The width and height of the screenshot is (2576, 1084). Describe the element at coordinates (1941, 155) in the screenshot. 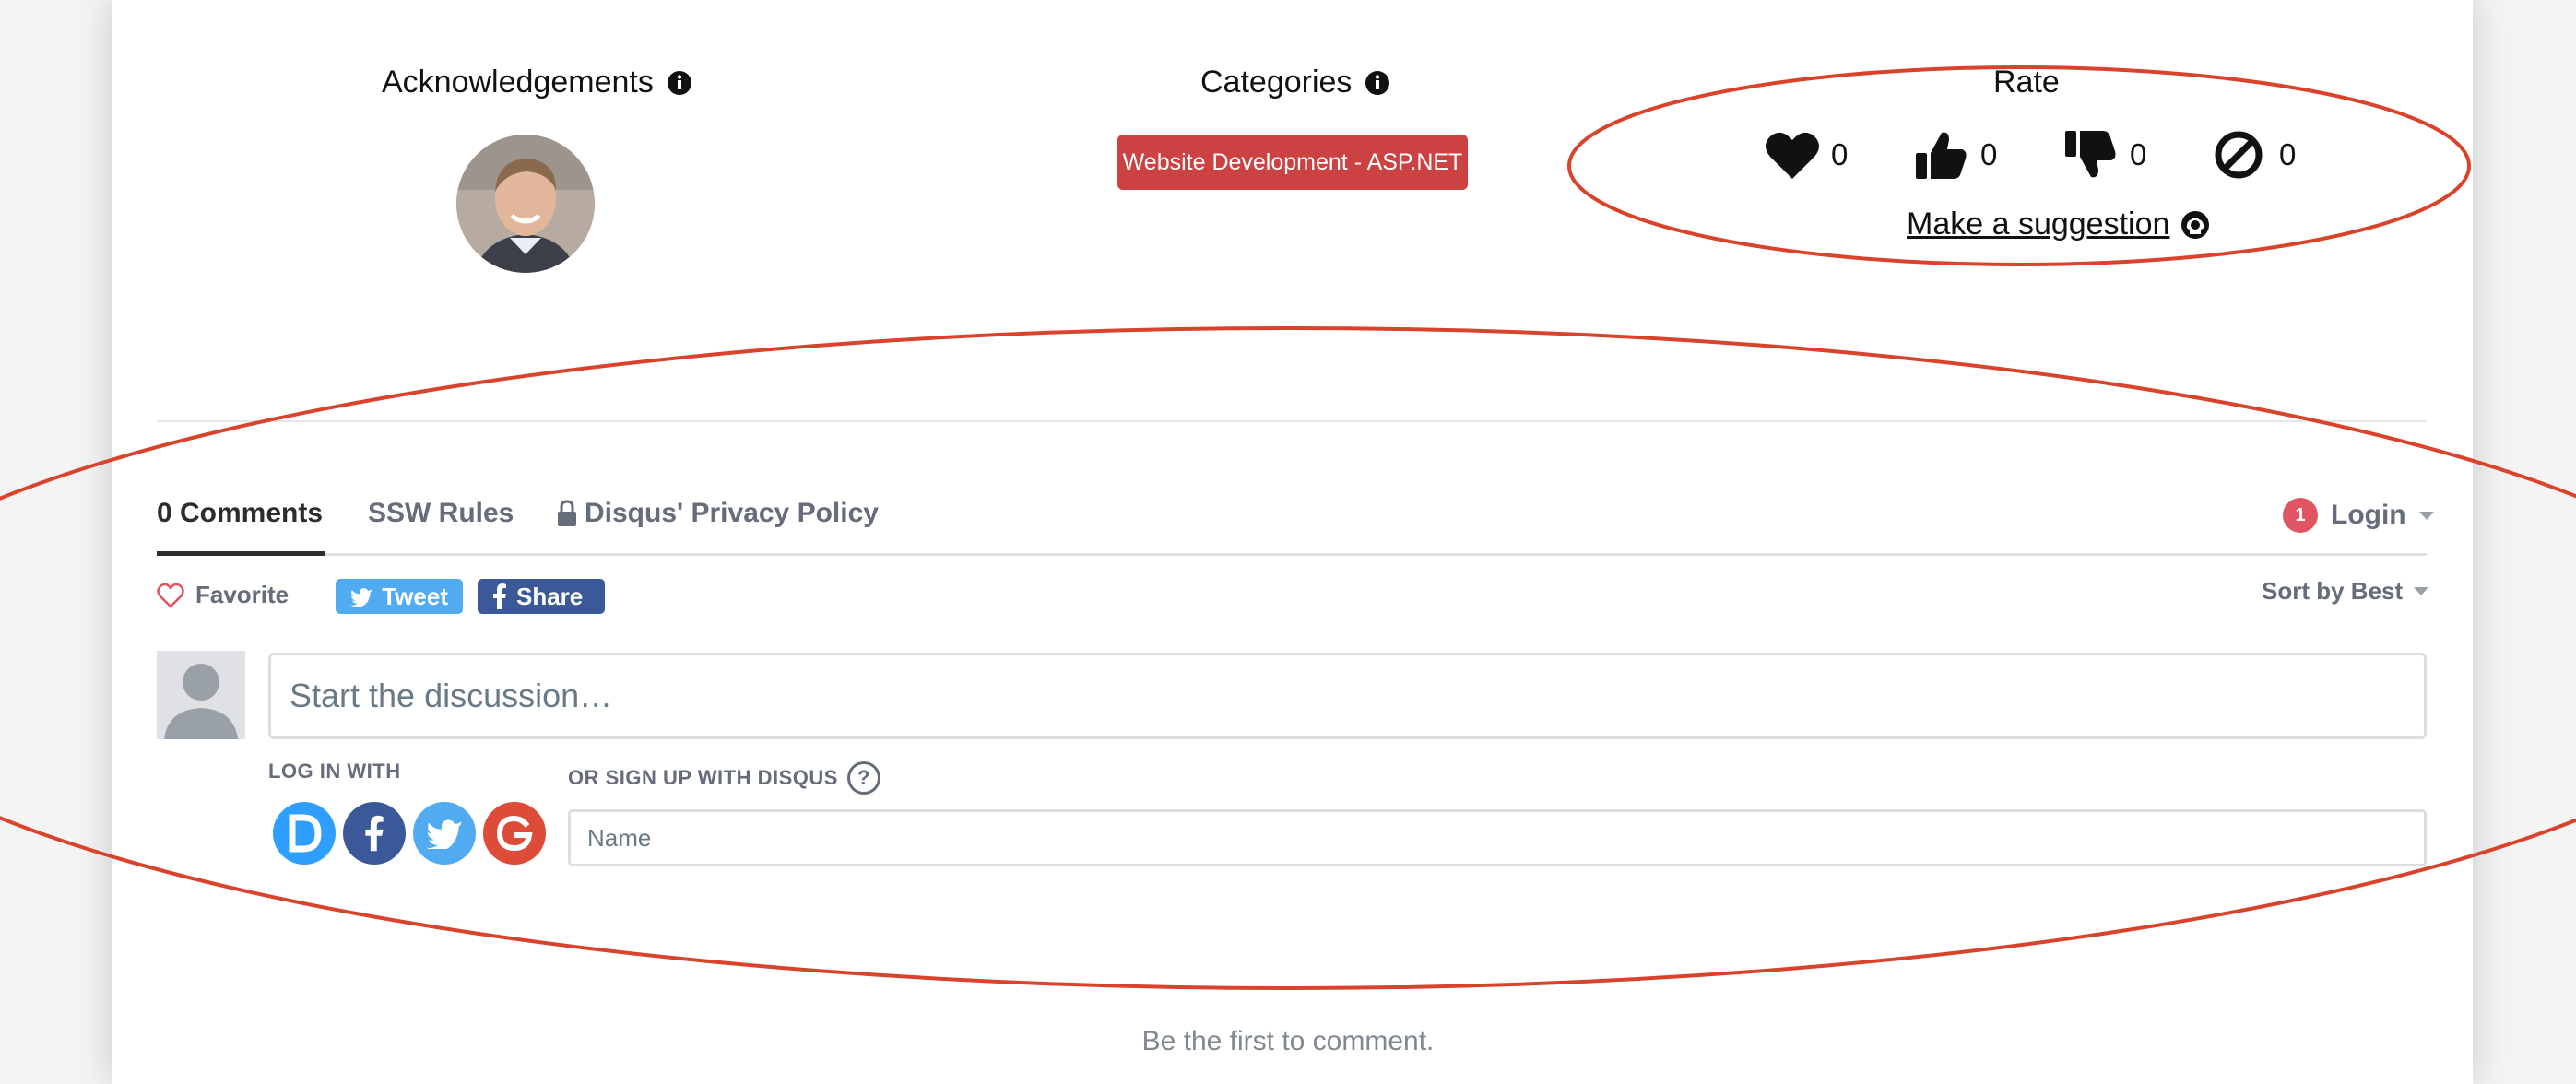

I see `thumbs-up-icon` at that location.